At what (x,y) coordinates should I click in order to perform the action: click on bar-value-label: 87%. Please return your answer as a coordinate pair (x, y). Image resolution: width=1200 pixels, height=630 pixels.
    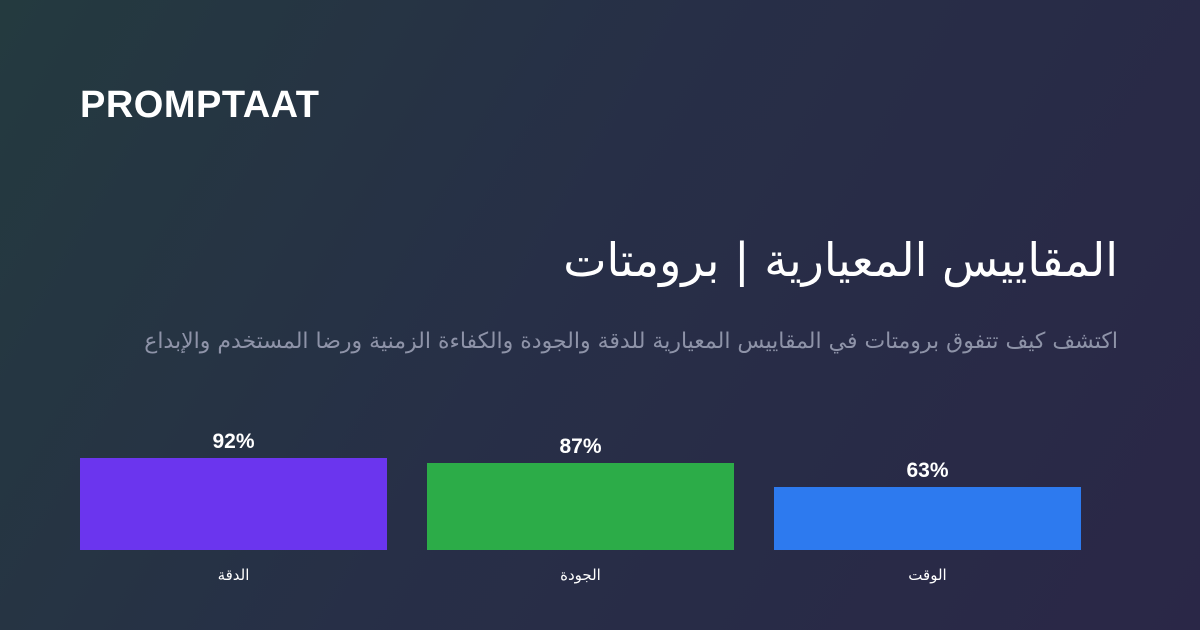
    Looking at the image, I should click on (580, 446).